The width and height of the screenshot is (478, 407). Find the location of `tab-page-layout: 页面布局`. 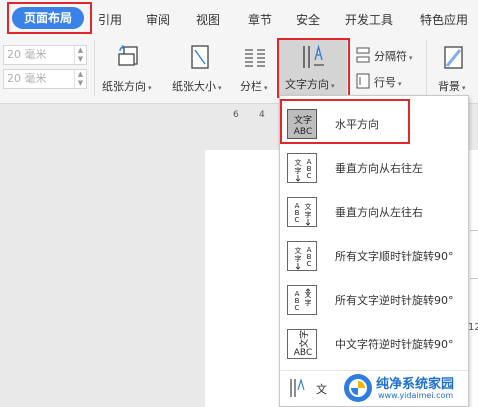

tab-page-layout: 页面布局 is located at coordinates (48, 18).